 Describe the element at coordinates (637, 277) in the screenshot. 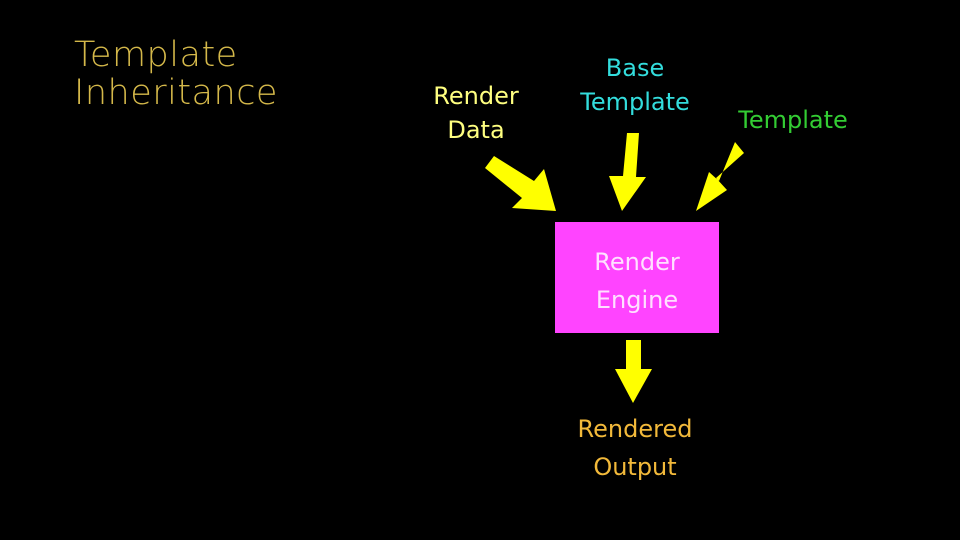

I see `render-engine-box: Render Engine` at that location.